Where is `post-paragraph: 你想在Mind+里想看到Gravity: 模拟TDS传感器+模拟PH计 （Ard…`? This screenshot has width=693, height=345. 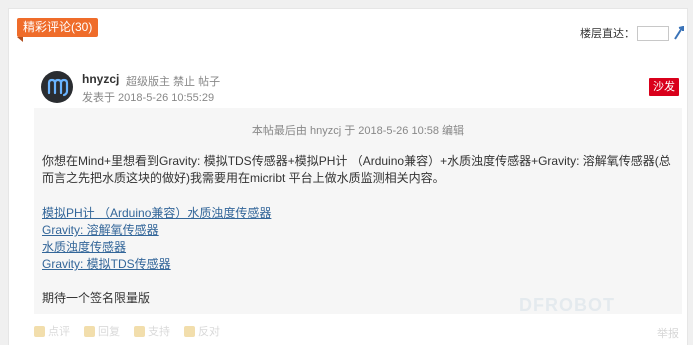
post-paragraph: 你想在Mind+里想看到Gravity: 模拟TDS传感器+模拟PH计 （Ard… is located at coordinates (356, 169).